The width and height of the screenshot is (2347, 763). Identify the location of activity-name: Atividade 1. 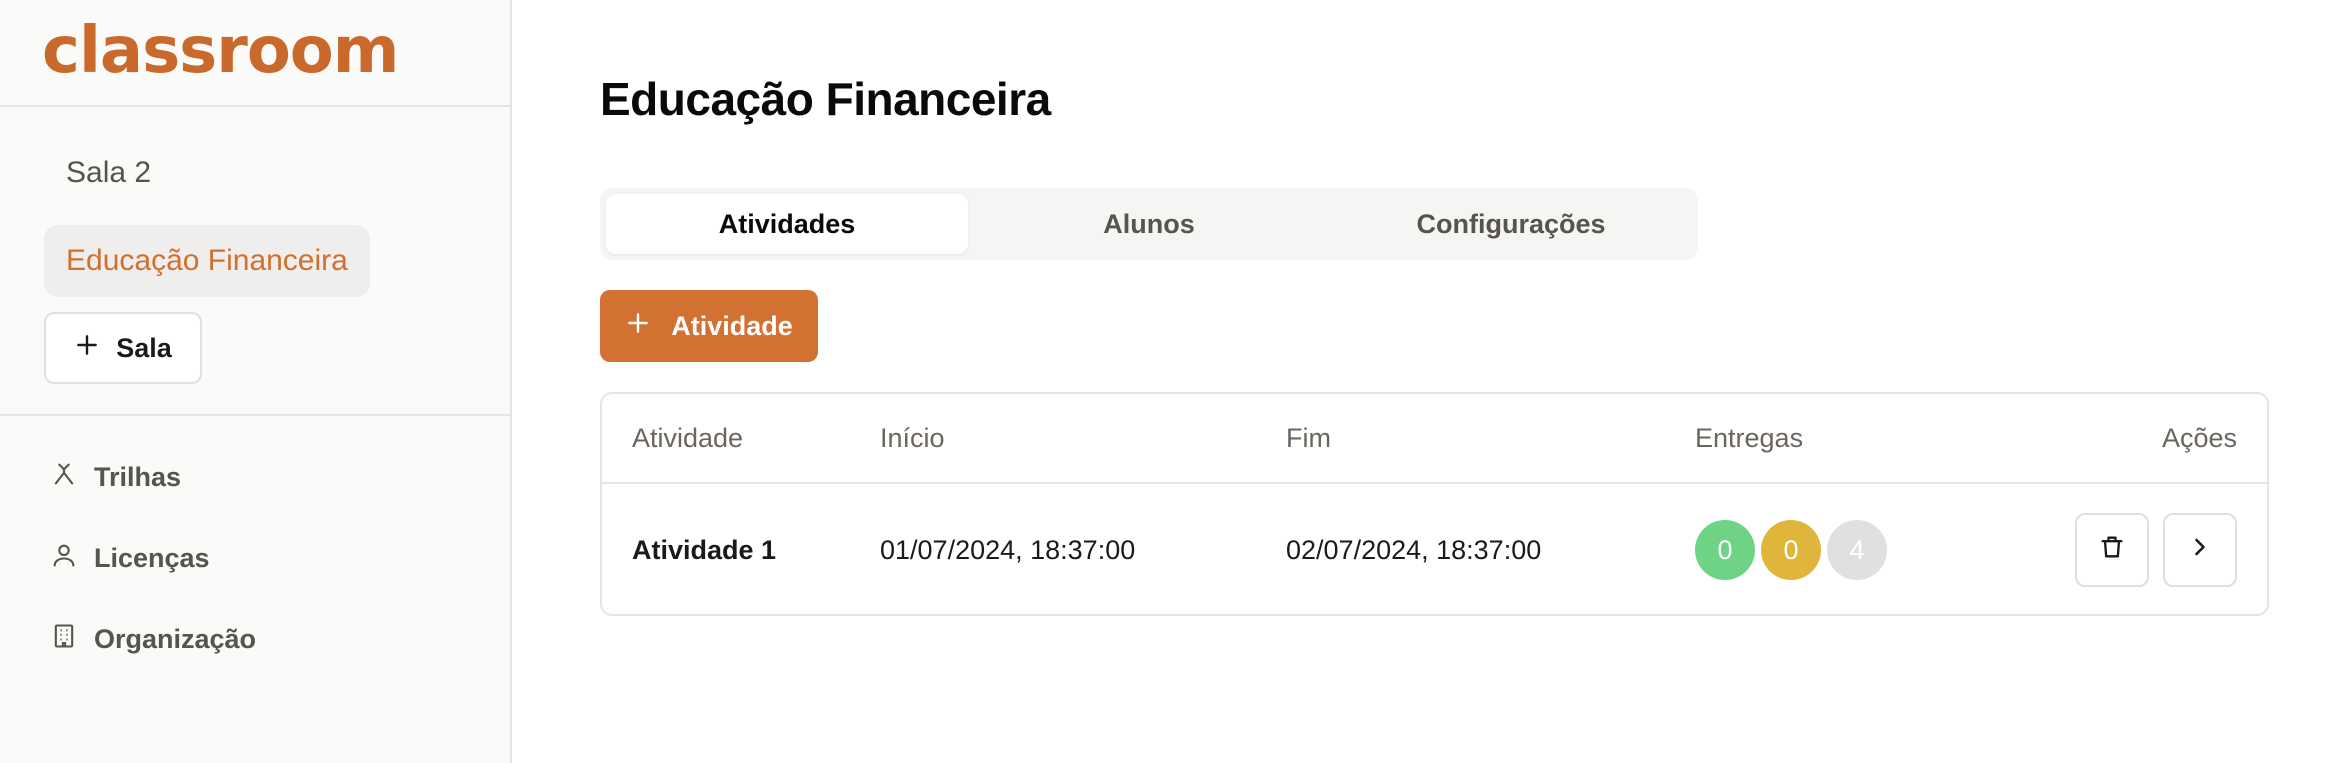
(704, 549).